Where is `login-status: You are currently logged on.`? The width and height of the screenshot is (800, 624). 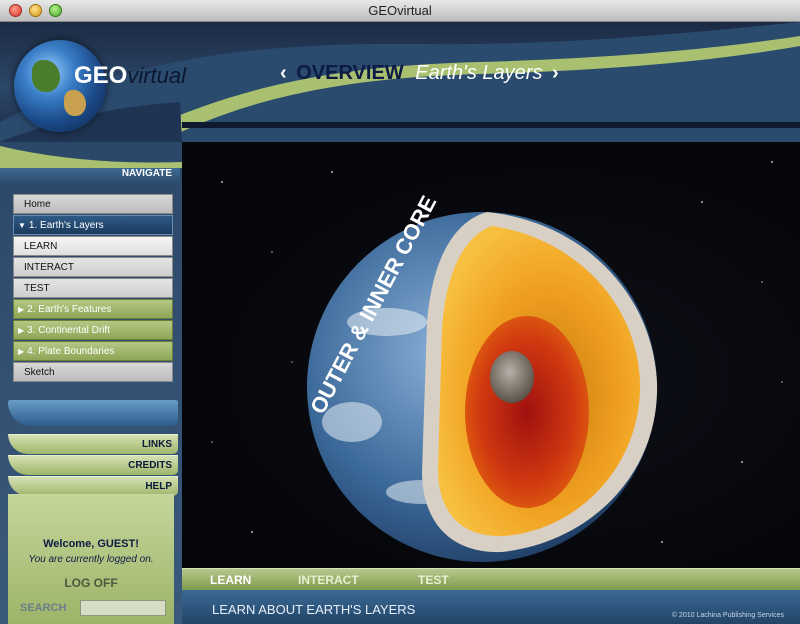
login-status: You are currently logged on. is located at coordinates (91, 559).